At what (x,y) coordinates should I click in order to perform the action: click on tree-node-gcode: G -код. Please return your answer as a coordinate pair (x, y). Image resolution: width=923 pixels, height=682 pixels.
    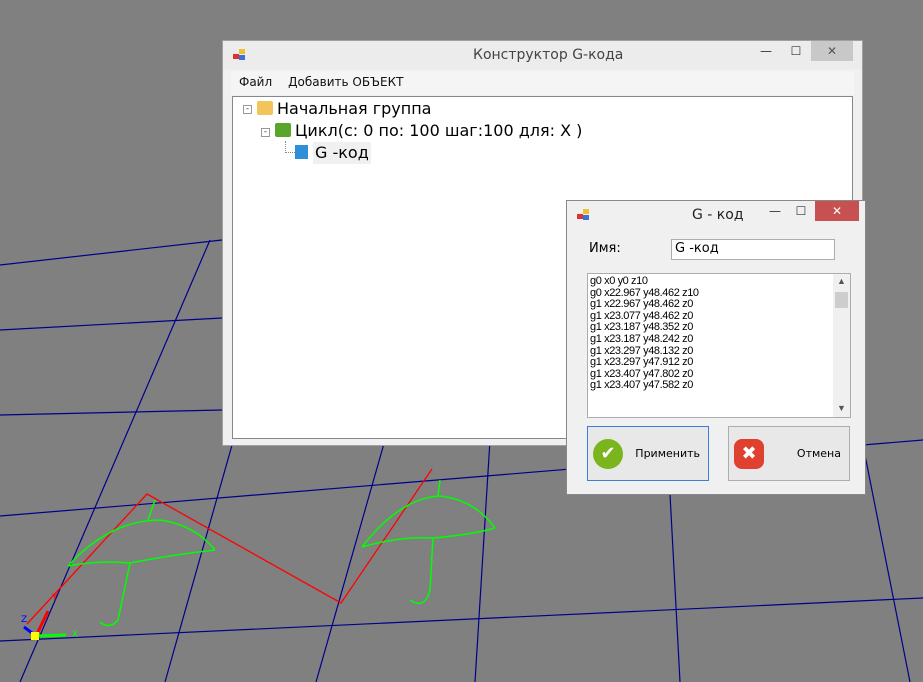
    Looking at the image, I should click on (342, 153).